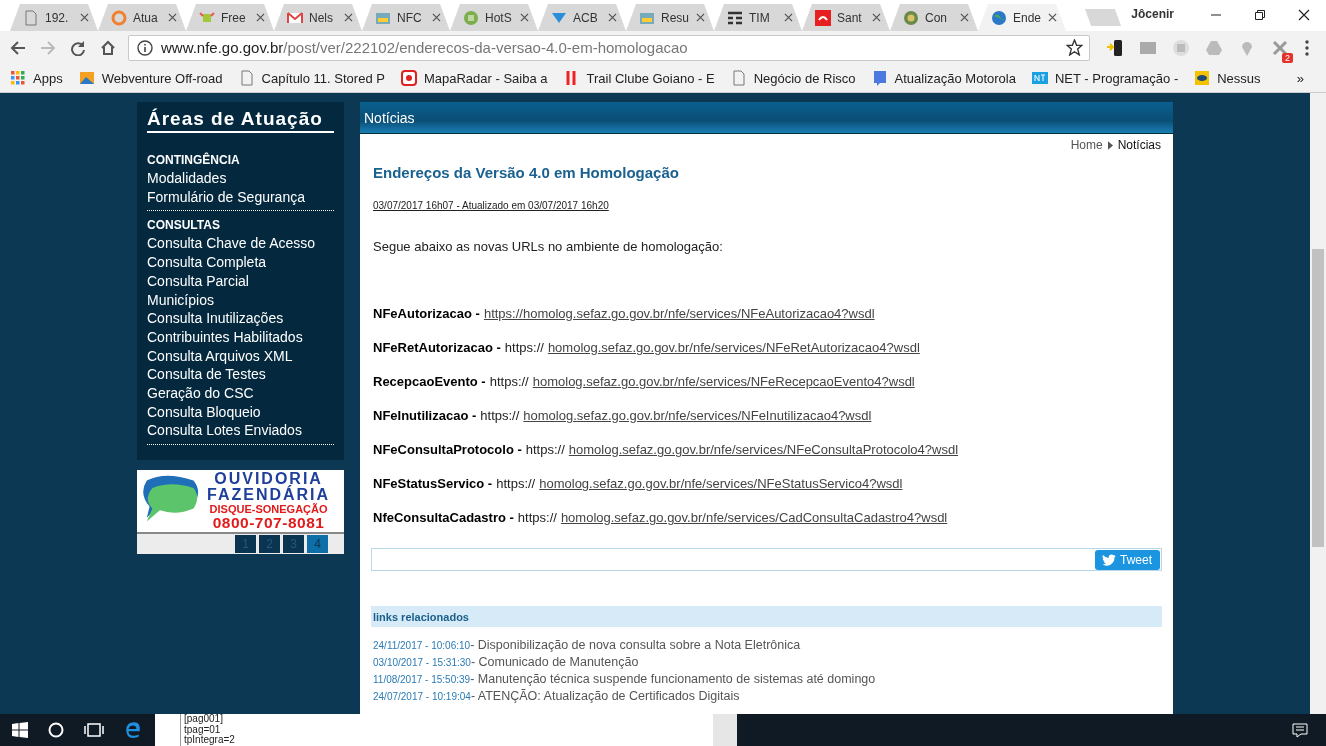 The height and width of the screenshot is (746, 1326). What do you see at coordinates (240, 356) in the screenshot?
I see `sidebar-link: Consulta Arquivos XML` at bounding box center [240, 356].